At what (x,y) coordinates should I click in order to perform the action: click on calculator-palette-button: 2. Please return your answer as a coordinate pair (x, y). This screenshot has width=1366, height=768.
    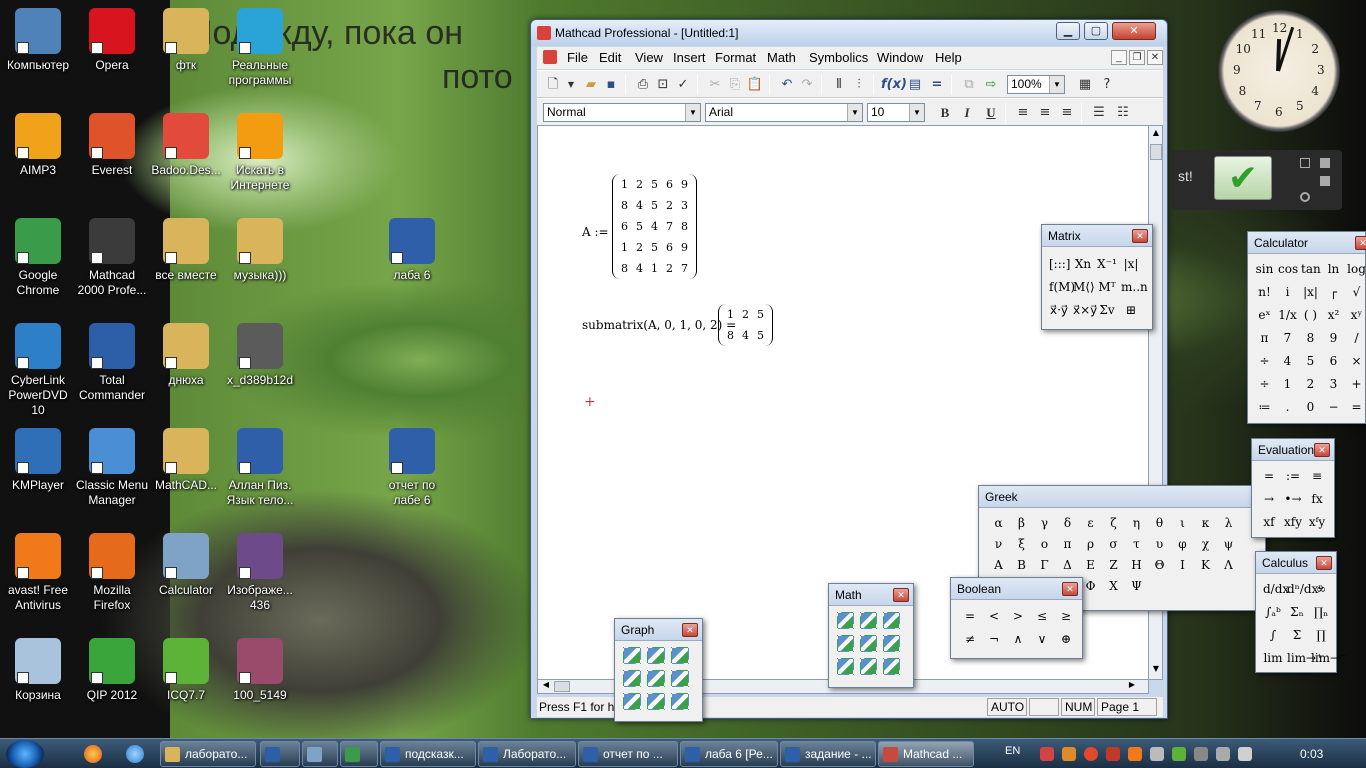
    Looking at the image, I should click on (1310, 383).